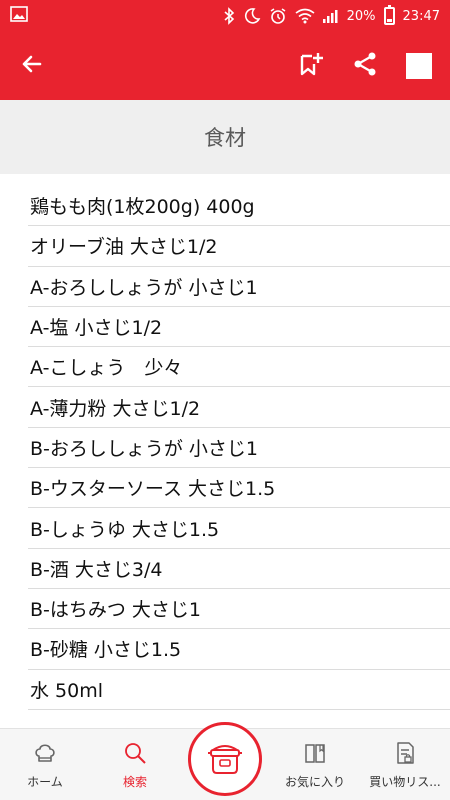 This screenshot has width=450, height=800. I want to click on recipe-book-icon, so click(315, 755).